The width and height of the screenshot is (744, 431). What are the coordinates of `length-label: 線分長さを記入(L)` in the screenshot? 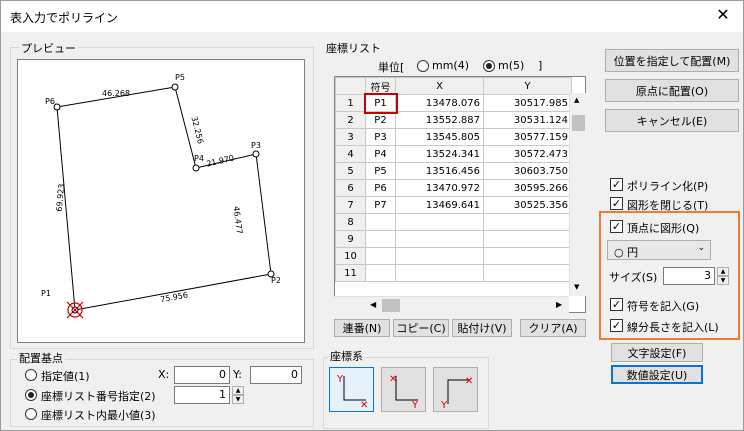 It's located at (673, 327).